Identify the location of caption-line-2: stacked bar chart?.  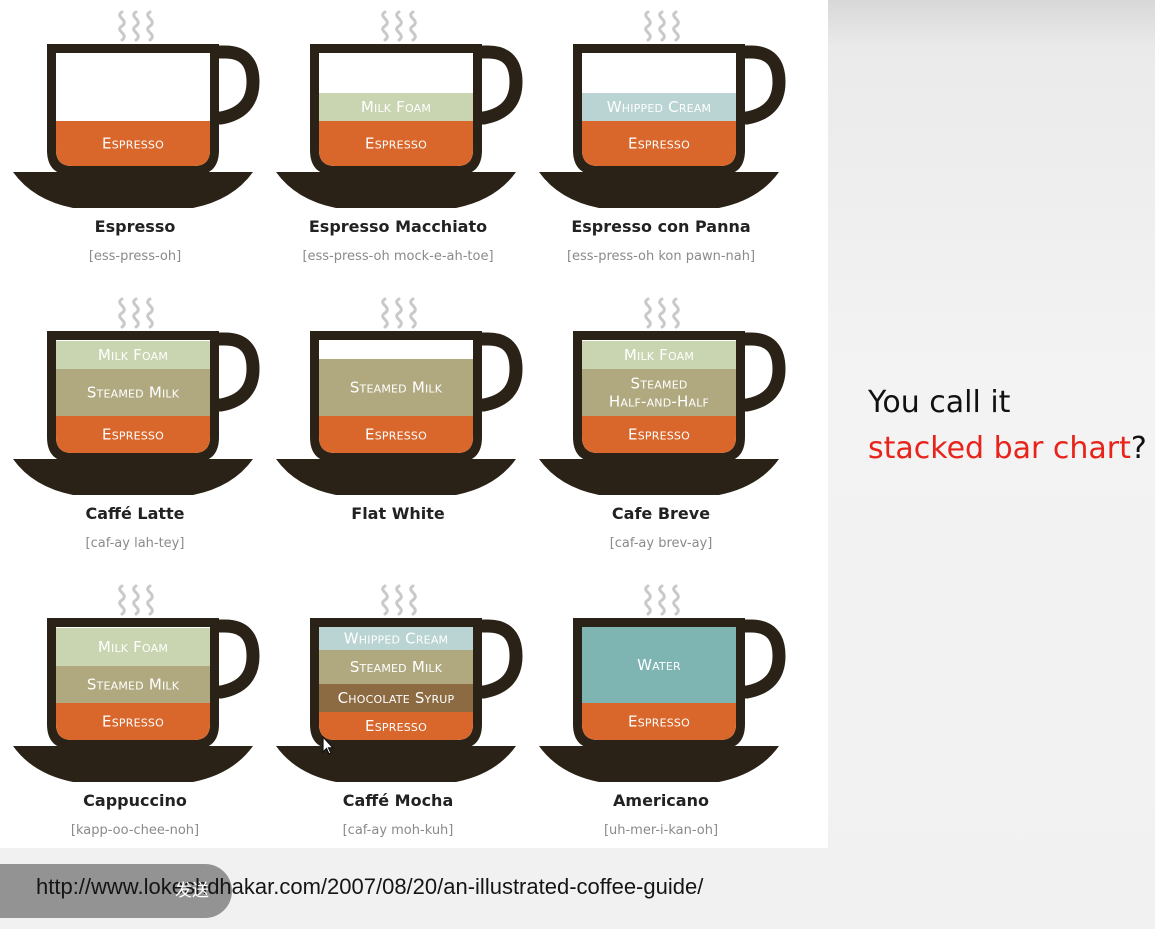
(1010, 449).